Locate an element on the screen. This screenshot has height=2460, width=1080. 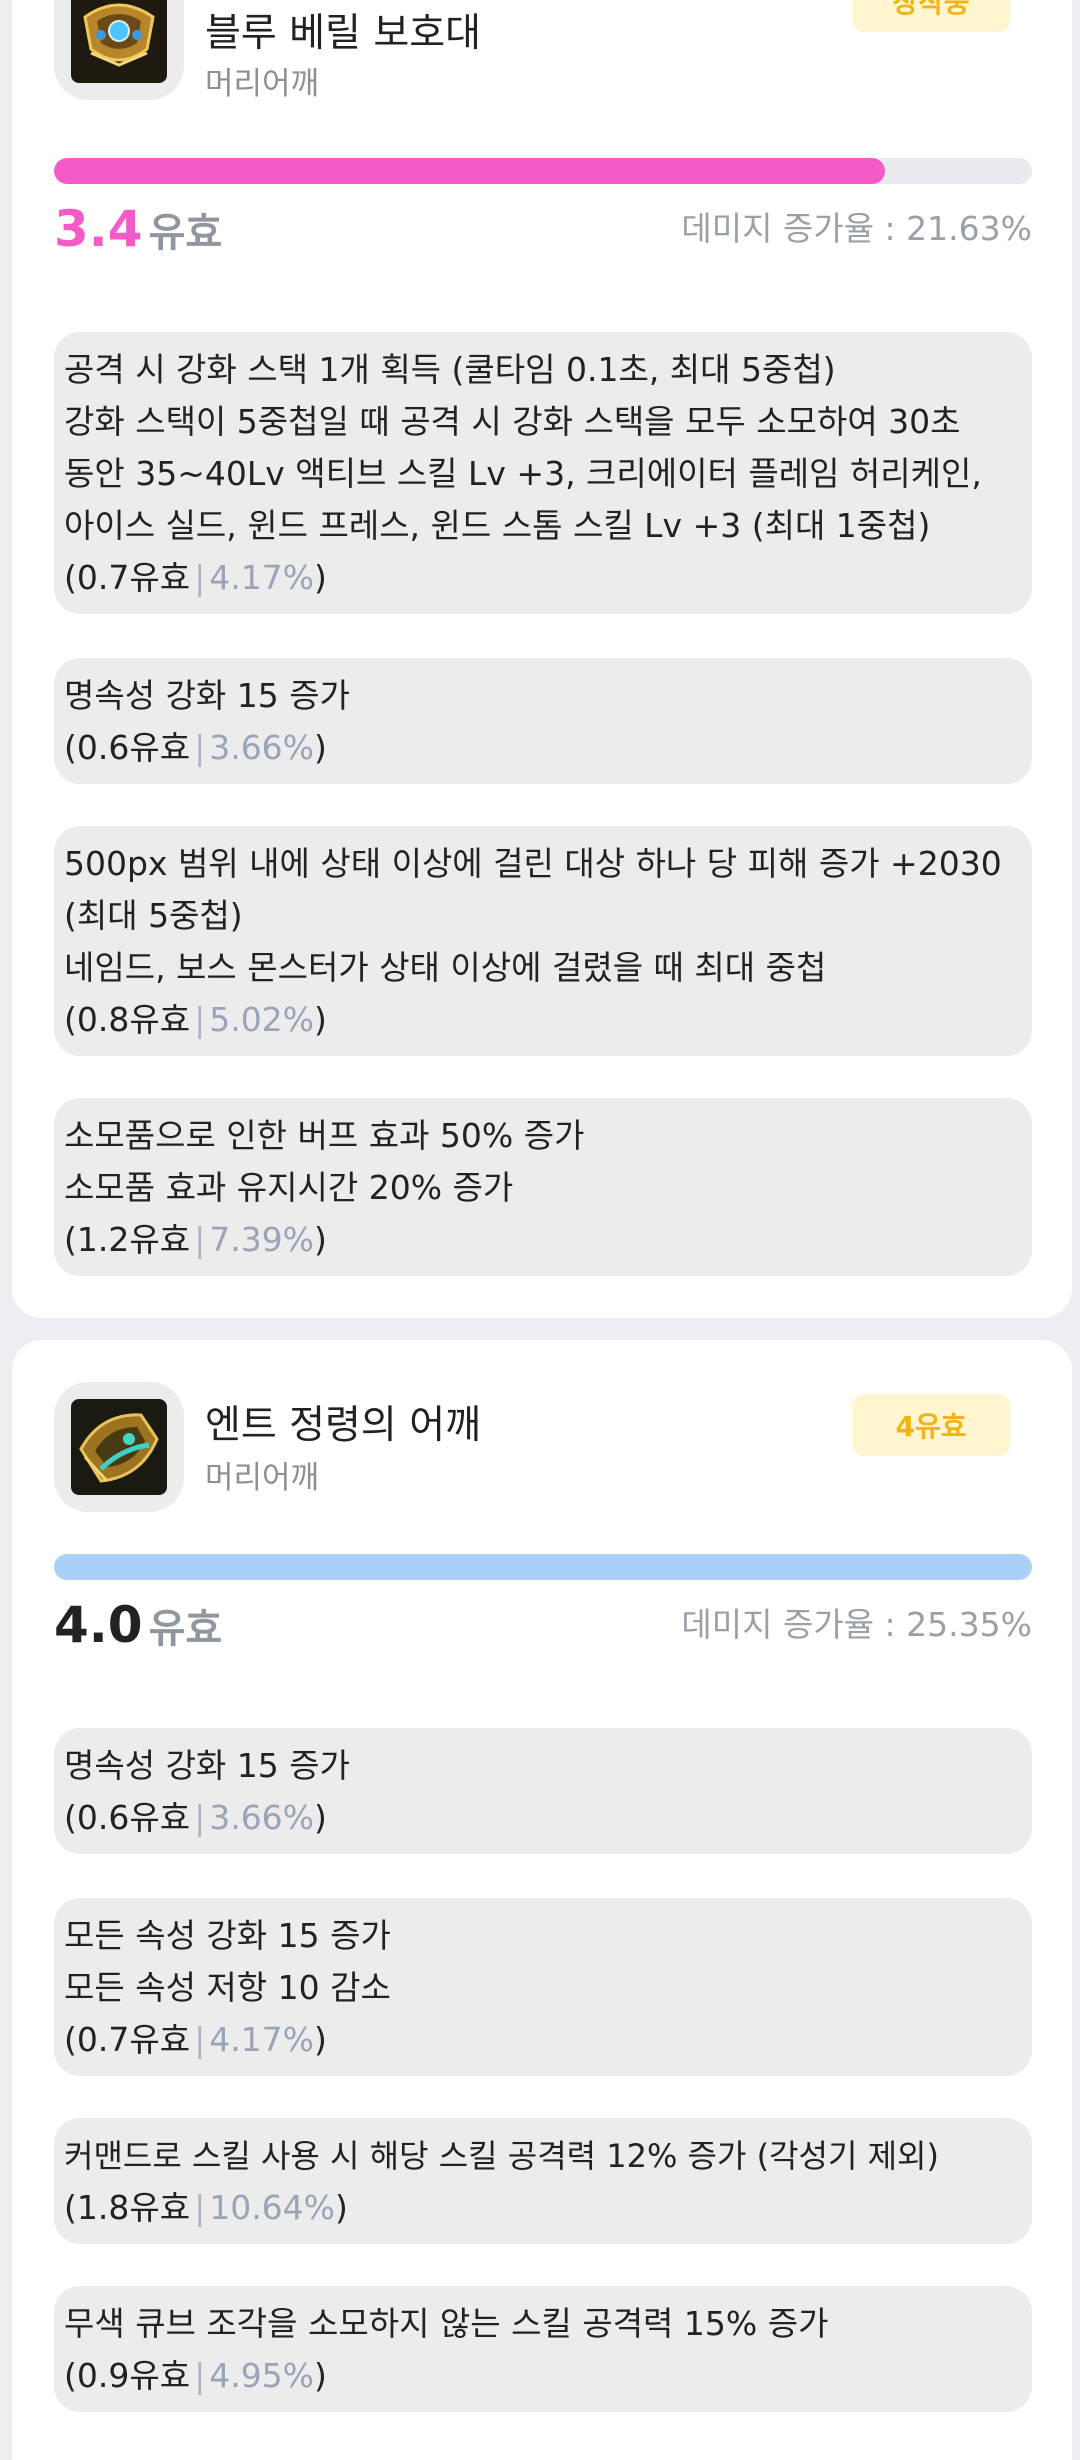
option-value: 1.8유효 is located at coordinates (133, 2207).